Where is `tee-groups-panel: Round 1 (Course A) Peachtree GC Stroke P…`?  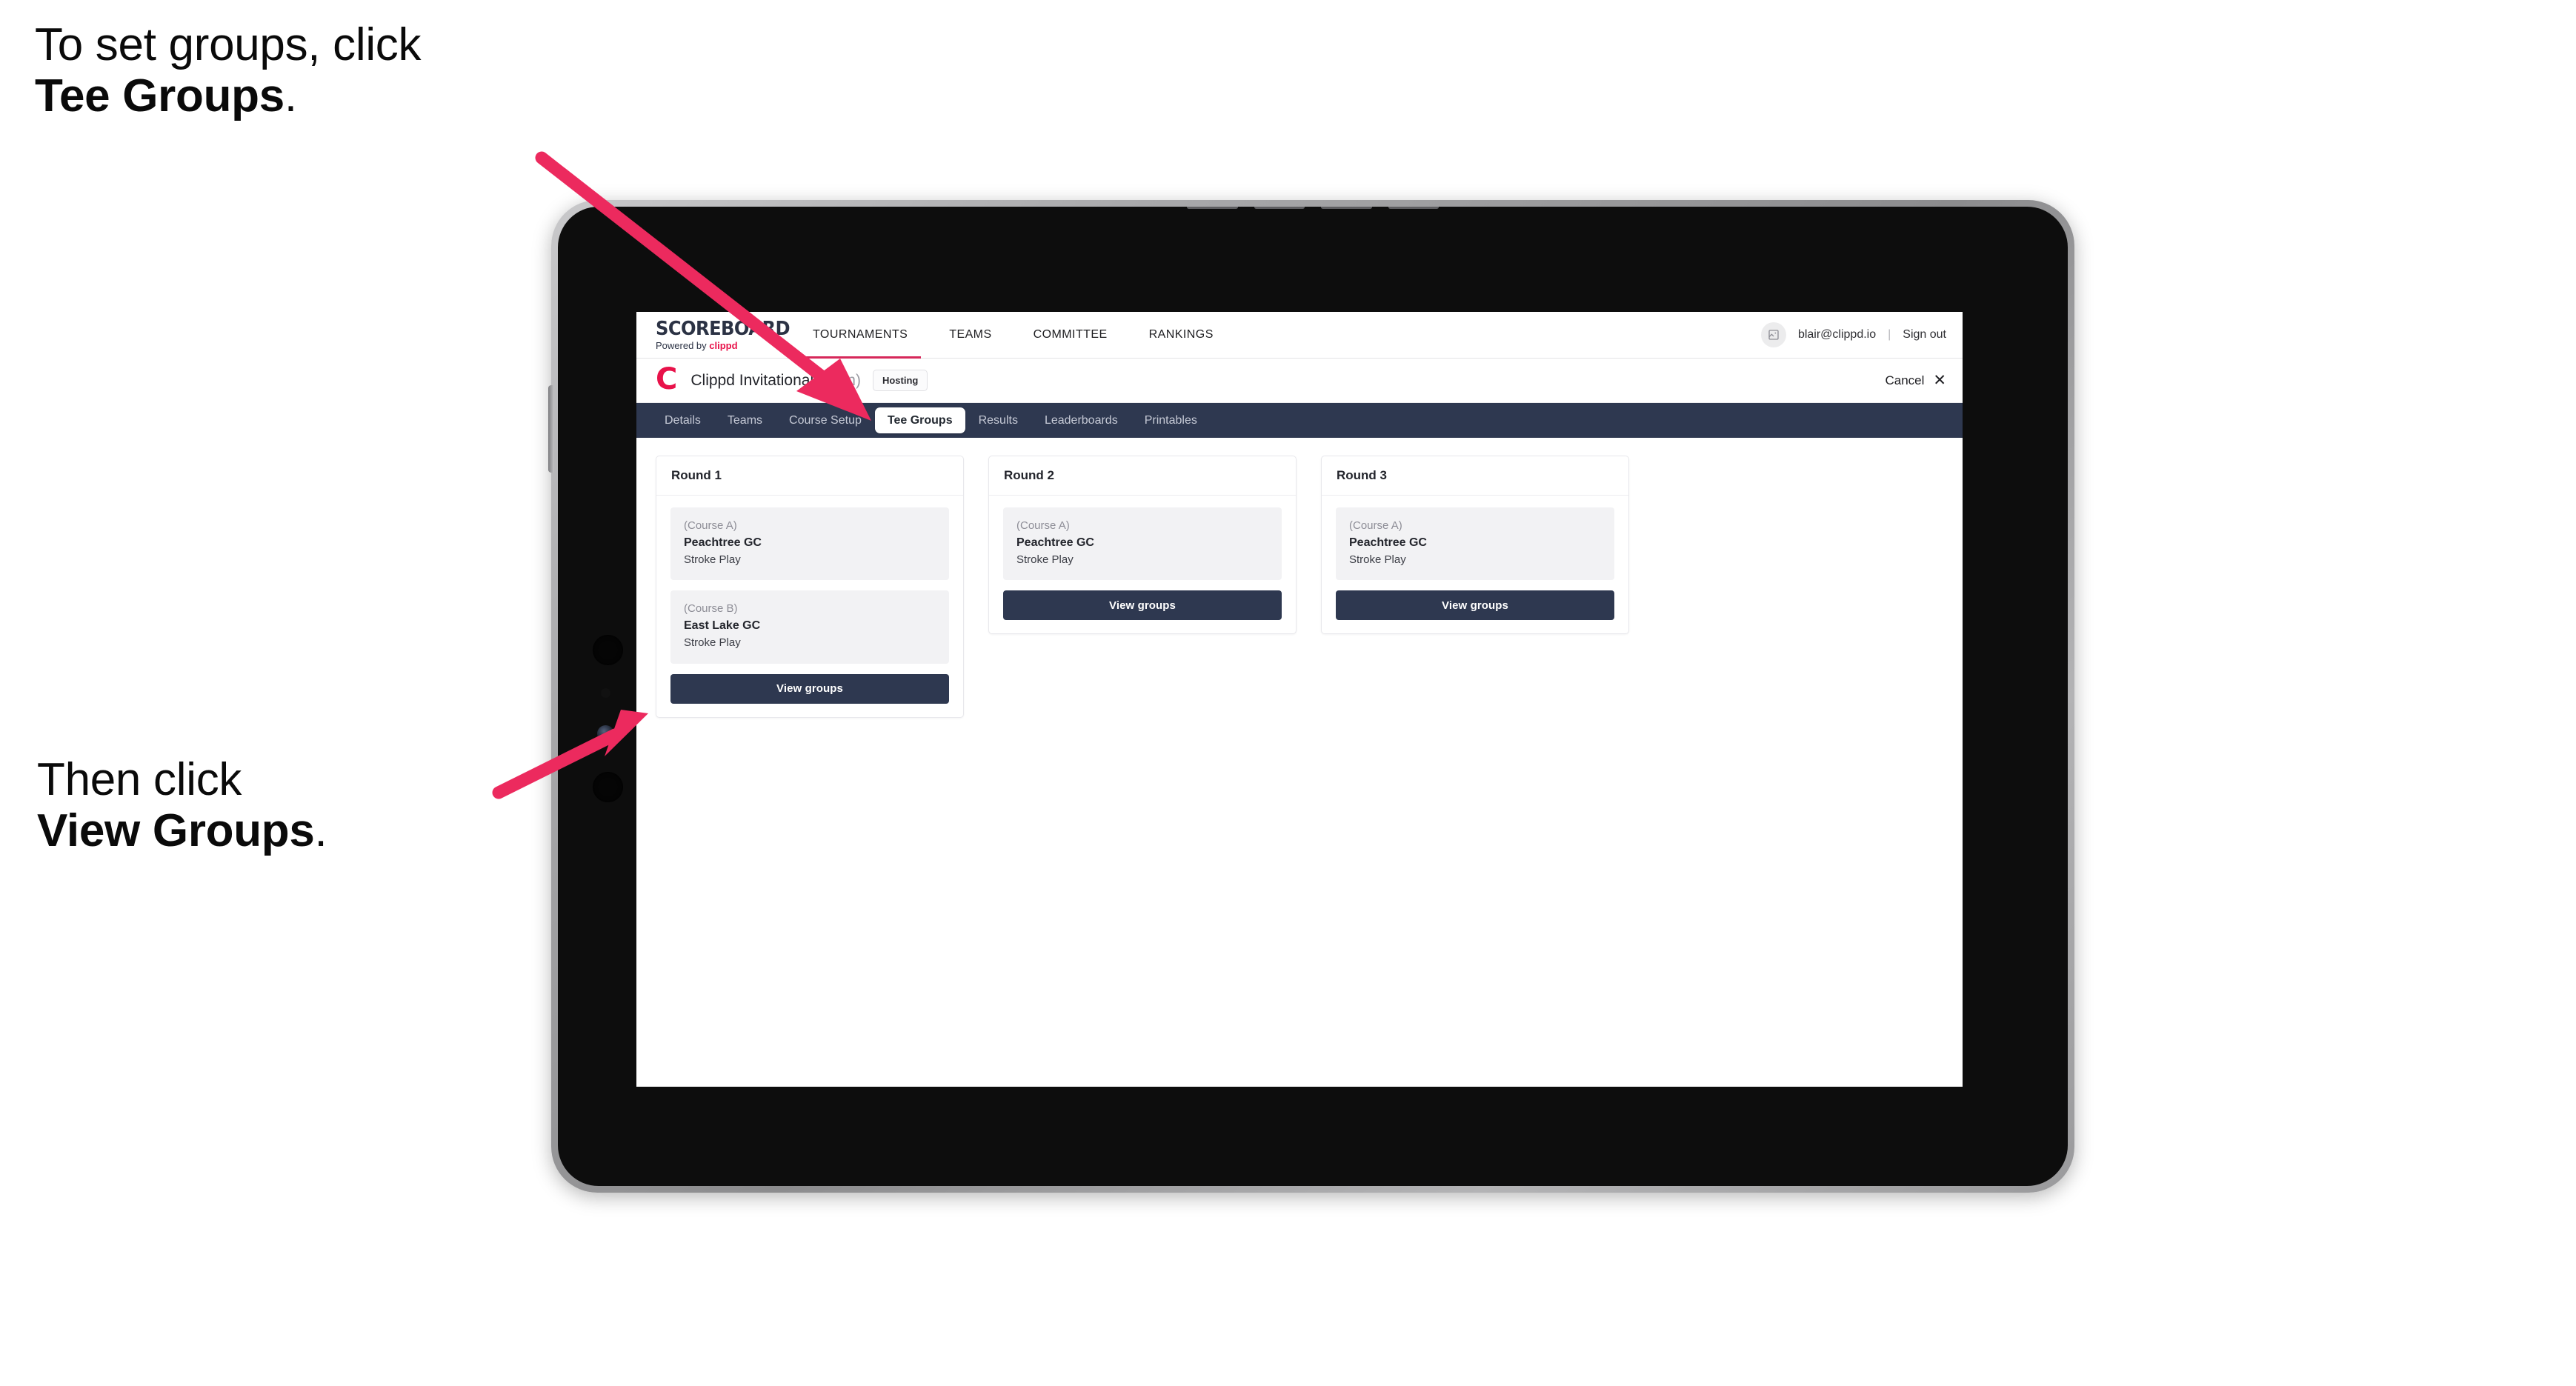 tee-groups-panel: Round 1 (Course A) Peachtree GC Stroke P… is located at coordinates (1299, 587).